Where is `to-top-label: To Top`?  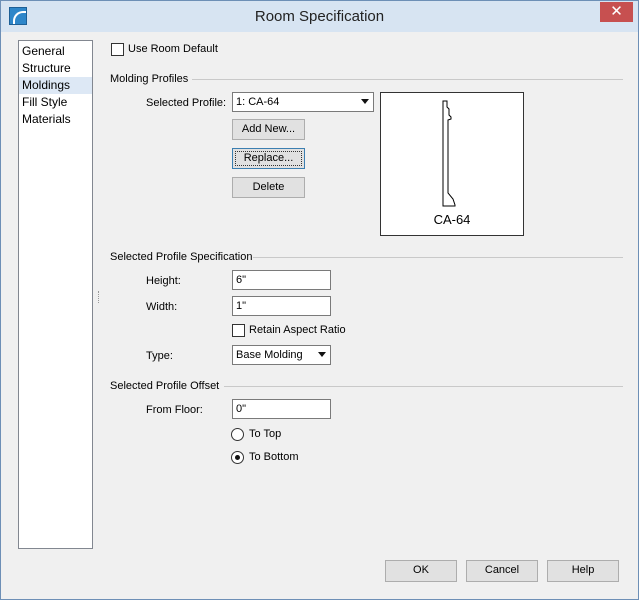
to-top-label: To Top is located at coordinates (265, 434).